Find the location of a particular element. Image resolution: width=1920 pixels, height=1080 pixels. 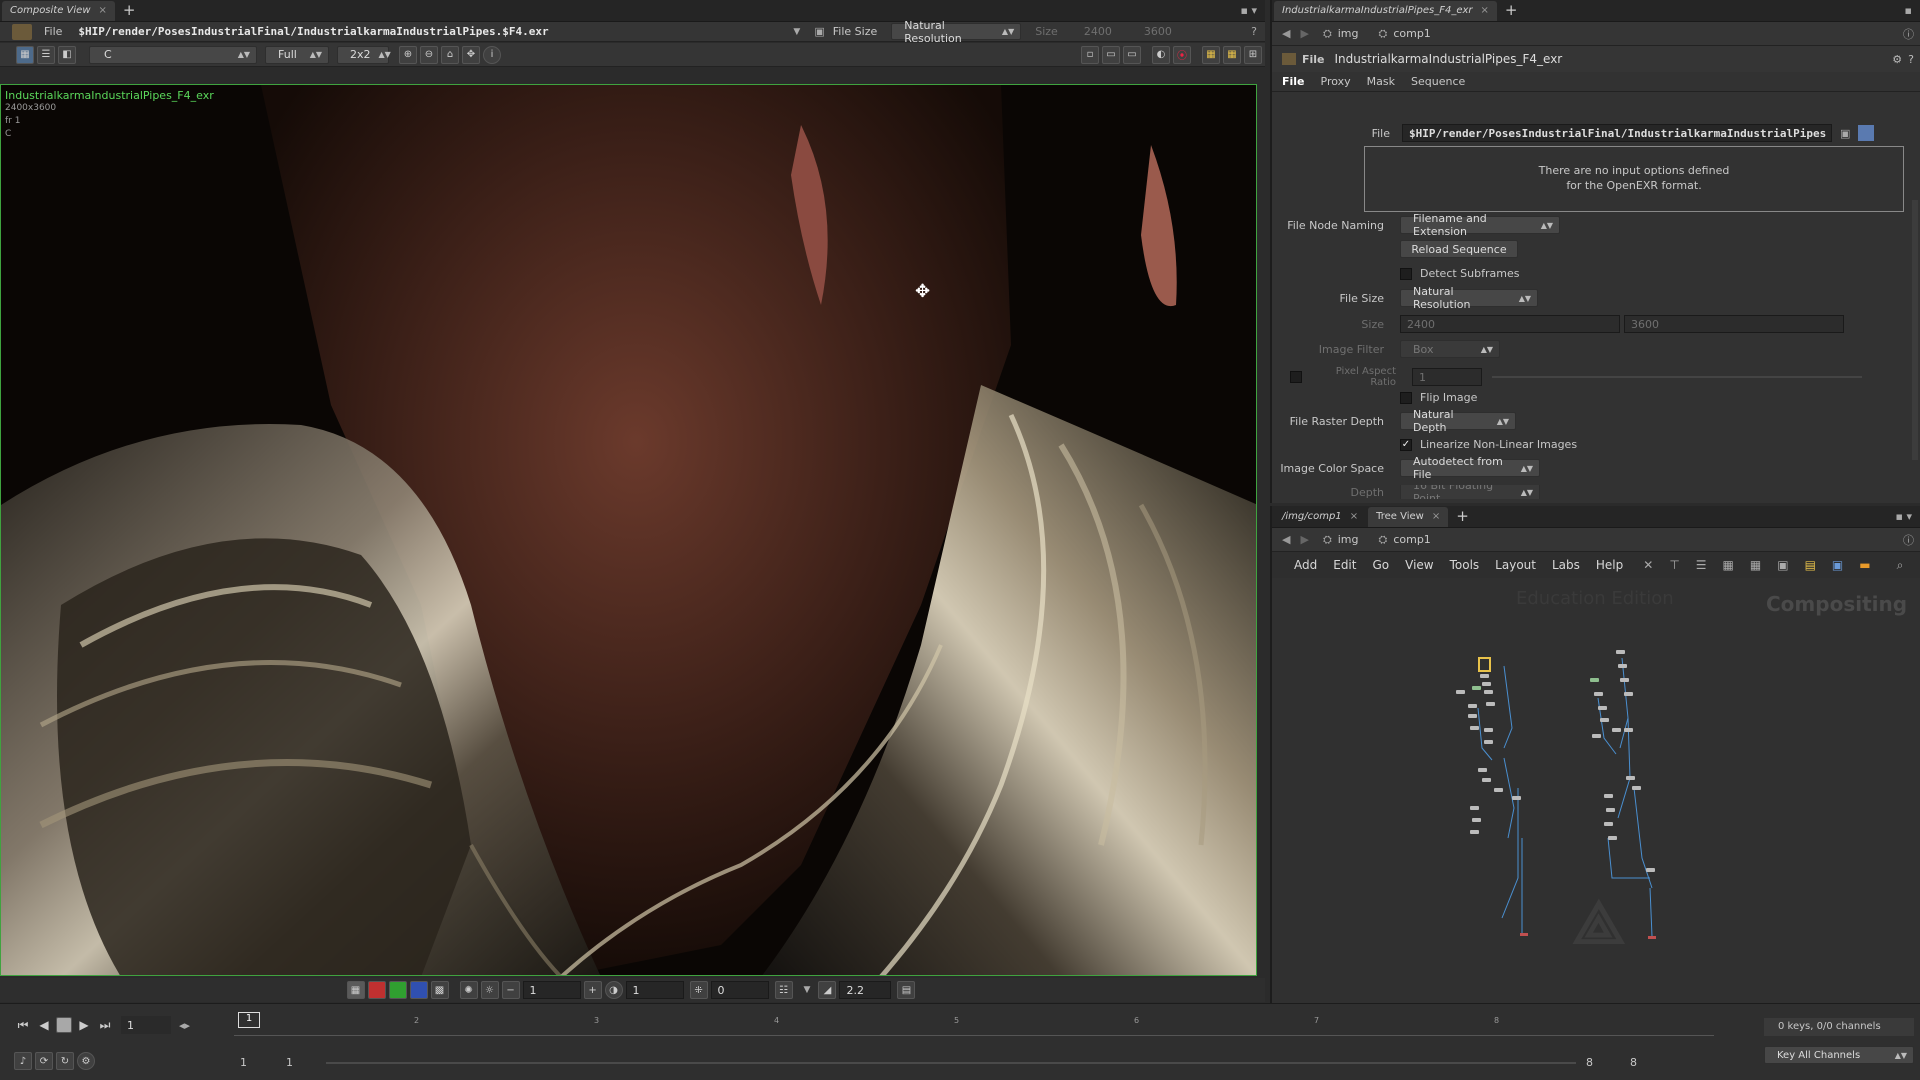

file-options-icon is located at coordinates (1866, 133).